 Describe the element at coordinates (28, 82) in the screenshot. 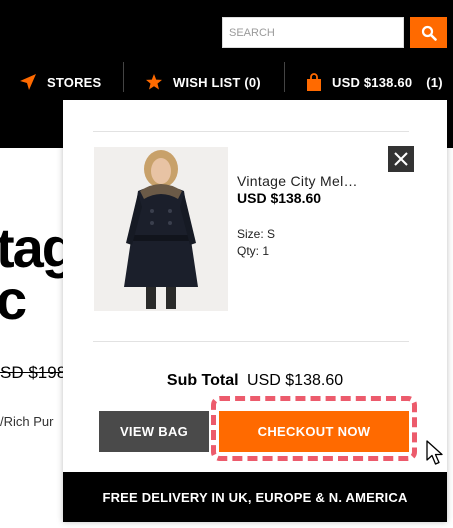

I see `location-arrow-icon` at that location.